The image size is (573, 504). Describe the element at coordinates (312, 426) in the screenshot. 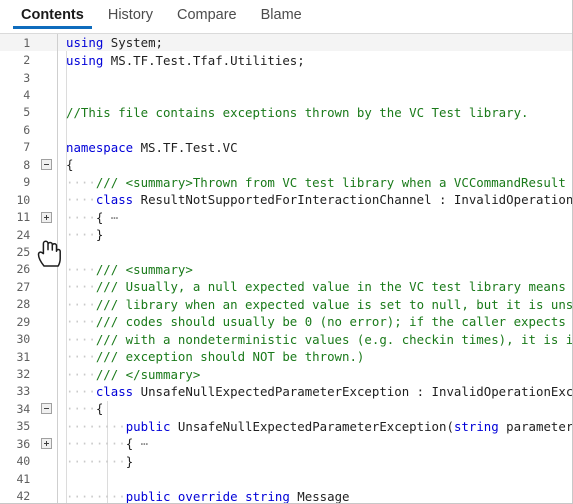

I see `code-token: UnsafeNullExpectedParameterException(` at that location.